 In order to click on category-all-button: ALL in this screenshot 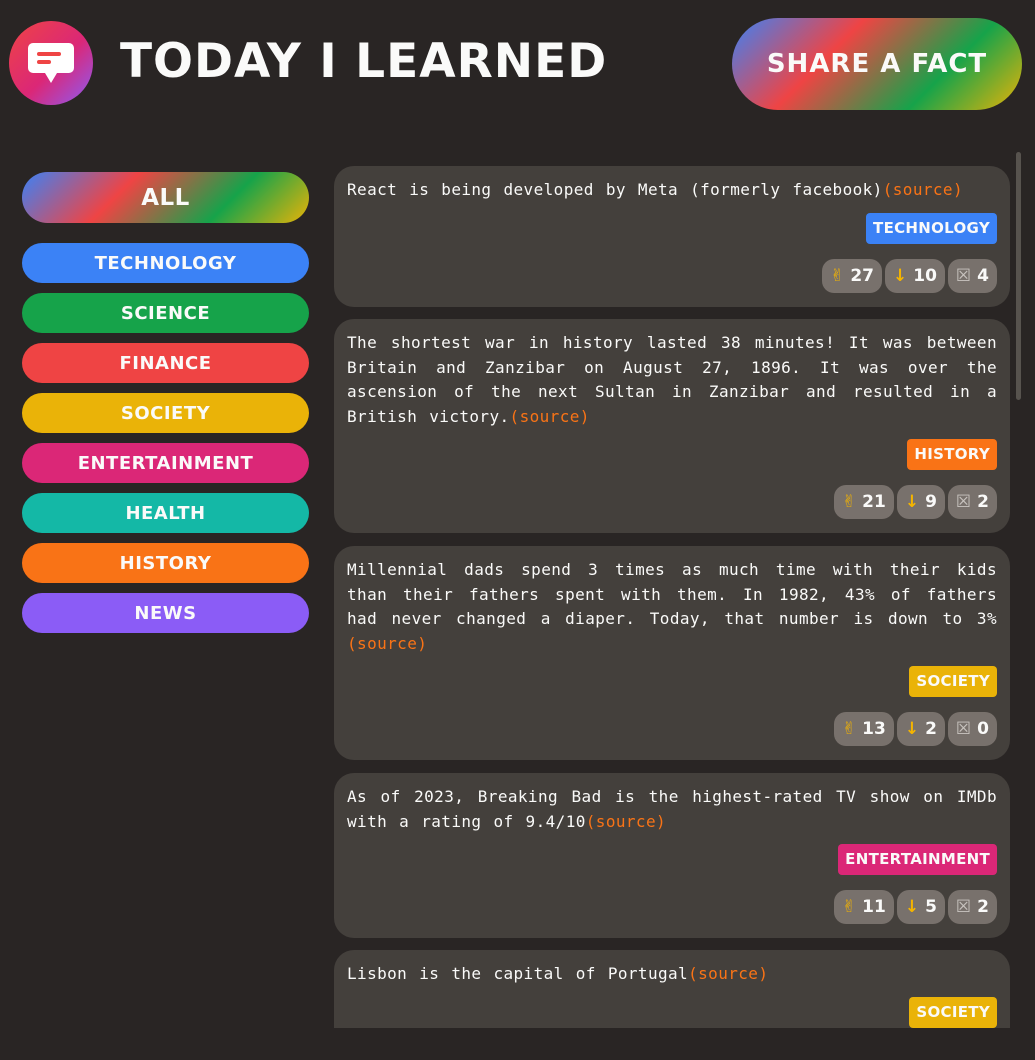, I will do `click(165, 197)`.